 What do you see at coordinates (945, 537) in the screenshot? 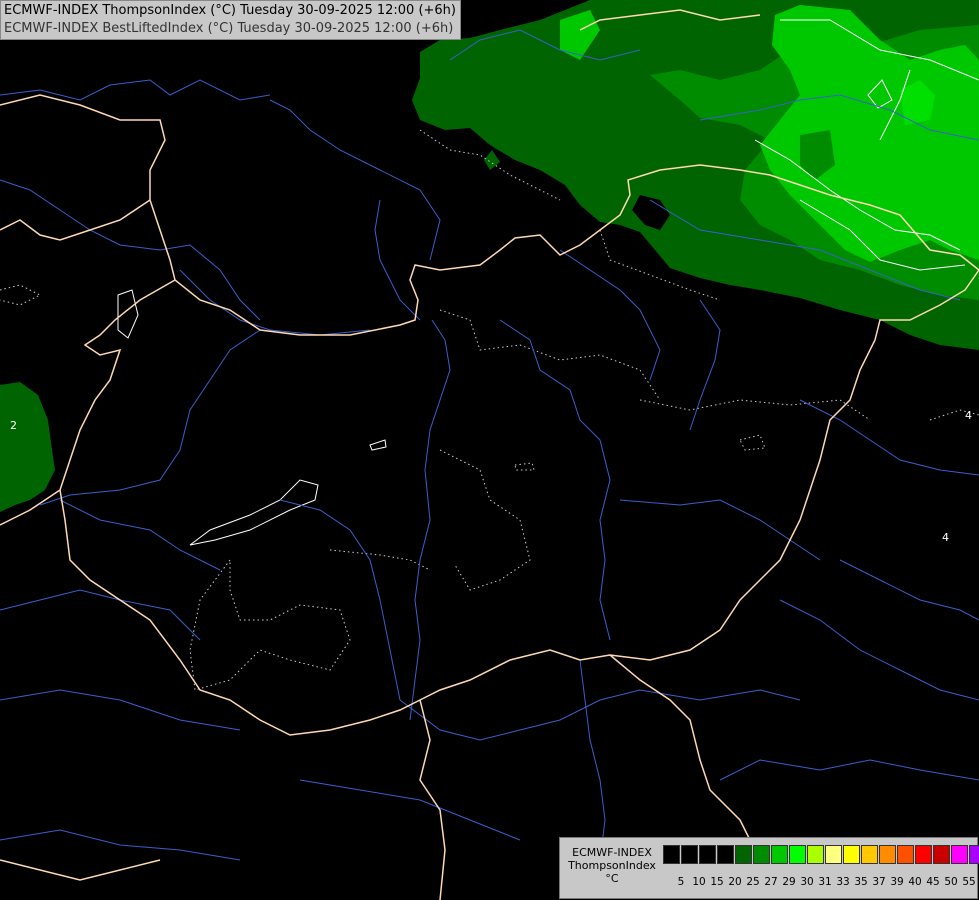
I see `contour-label-east-lower: 4` at bounding box center [945, 537].